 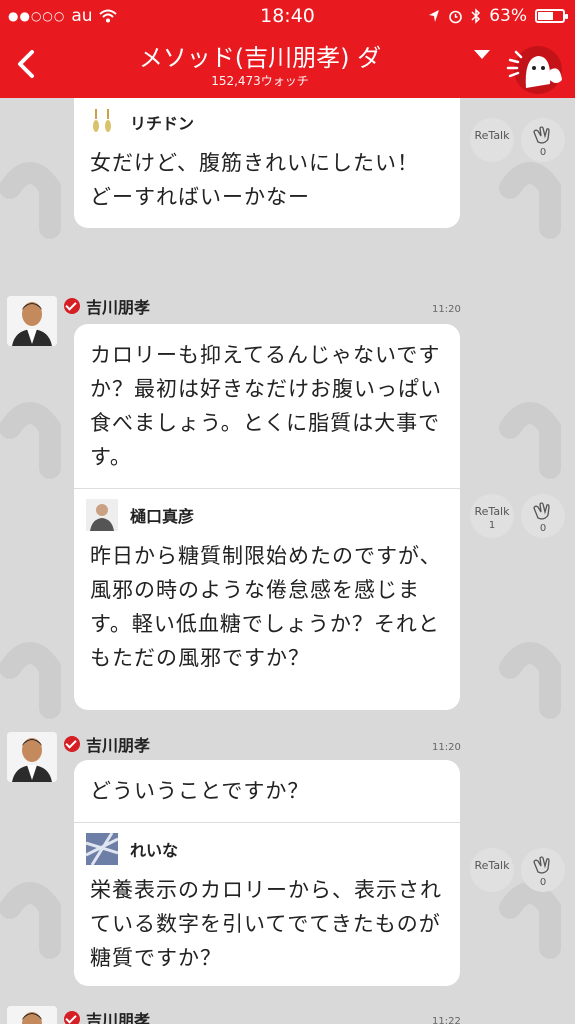 I want to click on watch-count: 152,473ウォッチ, so click(x=260, y=81).